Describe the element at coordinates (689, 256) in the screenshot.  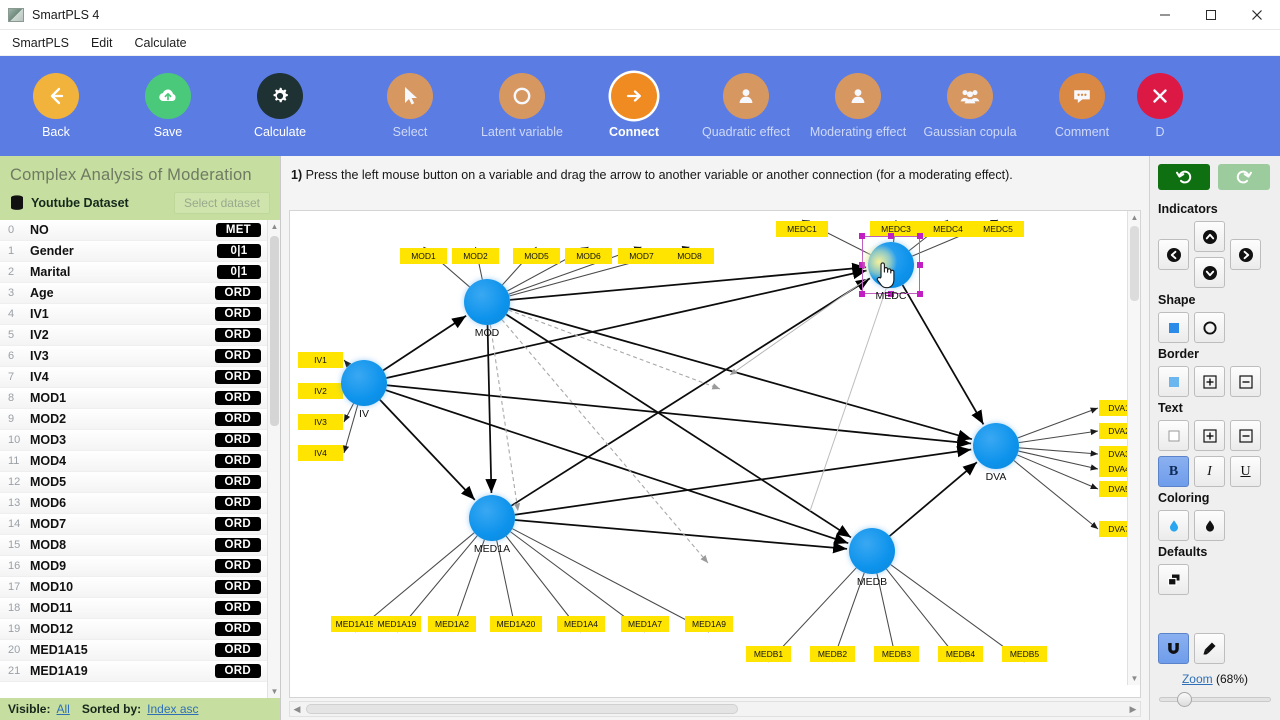
I see `indicator-box: MOD8` at that location.